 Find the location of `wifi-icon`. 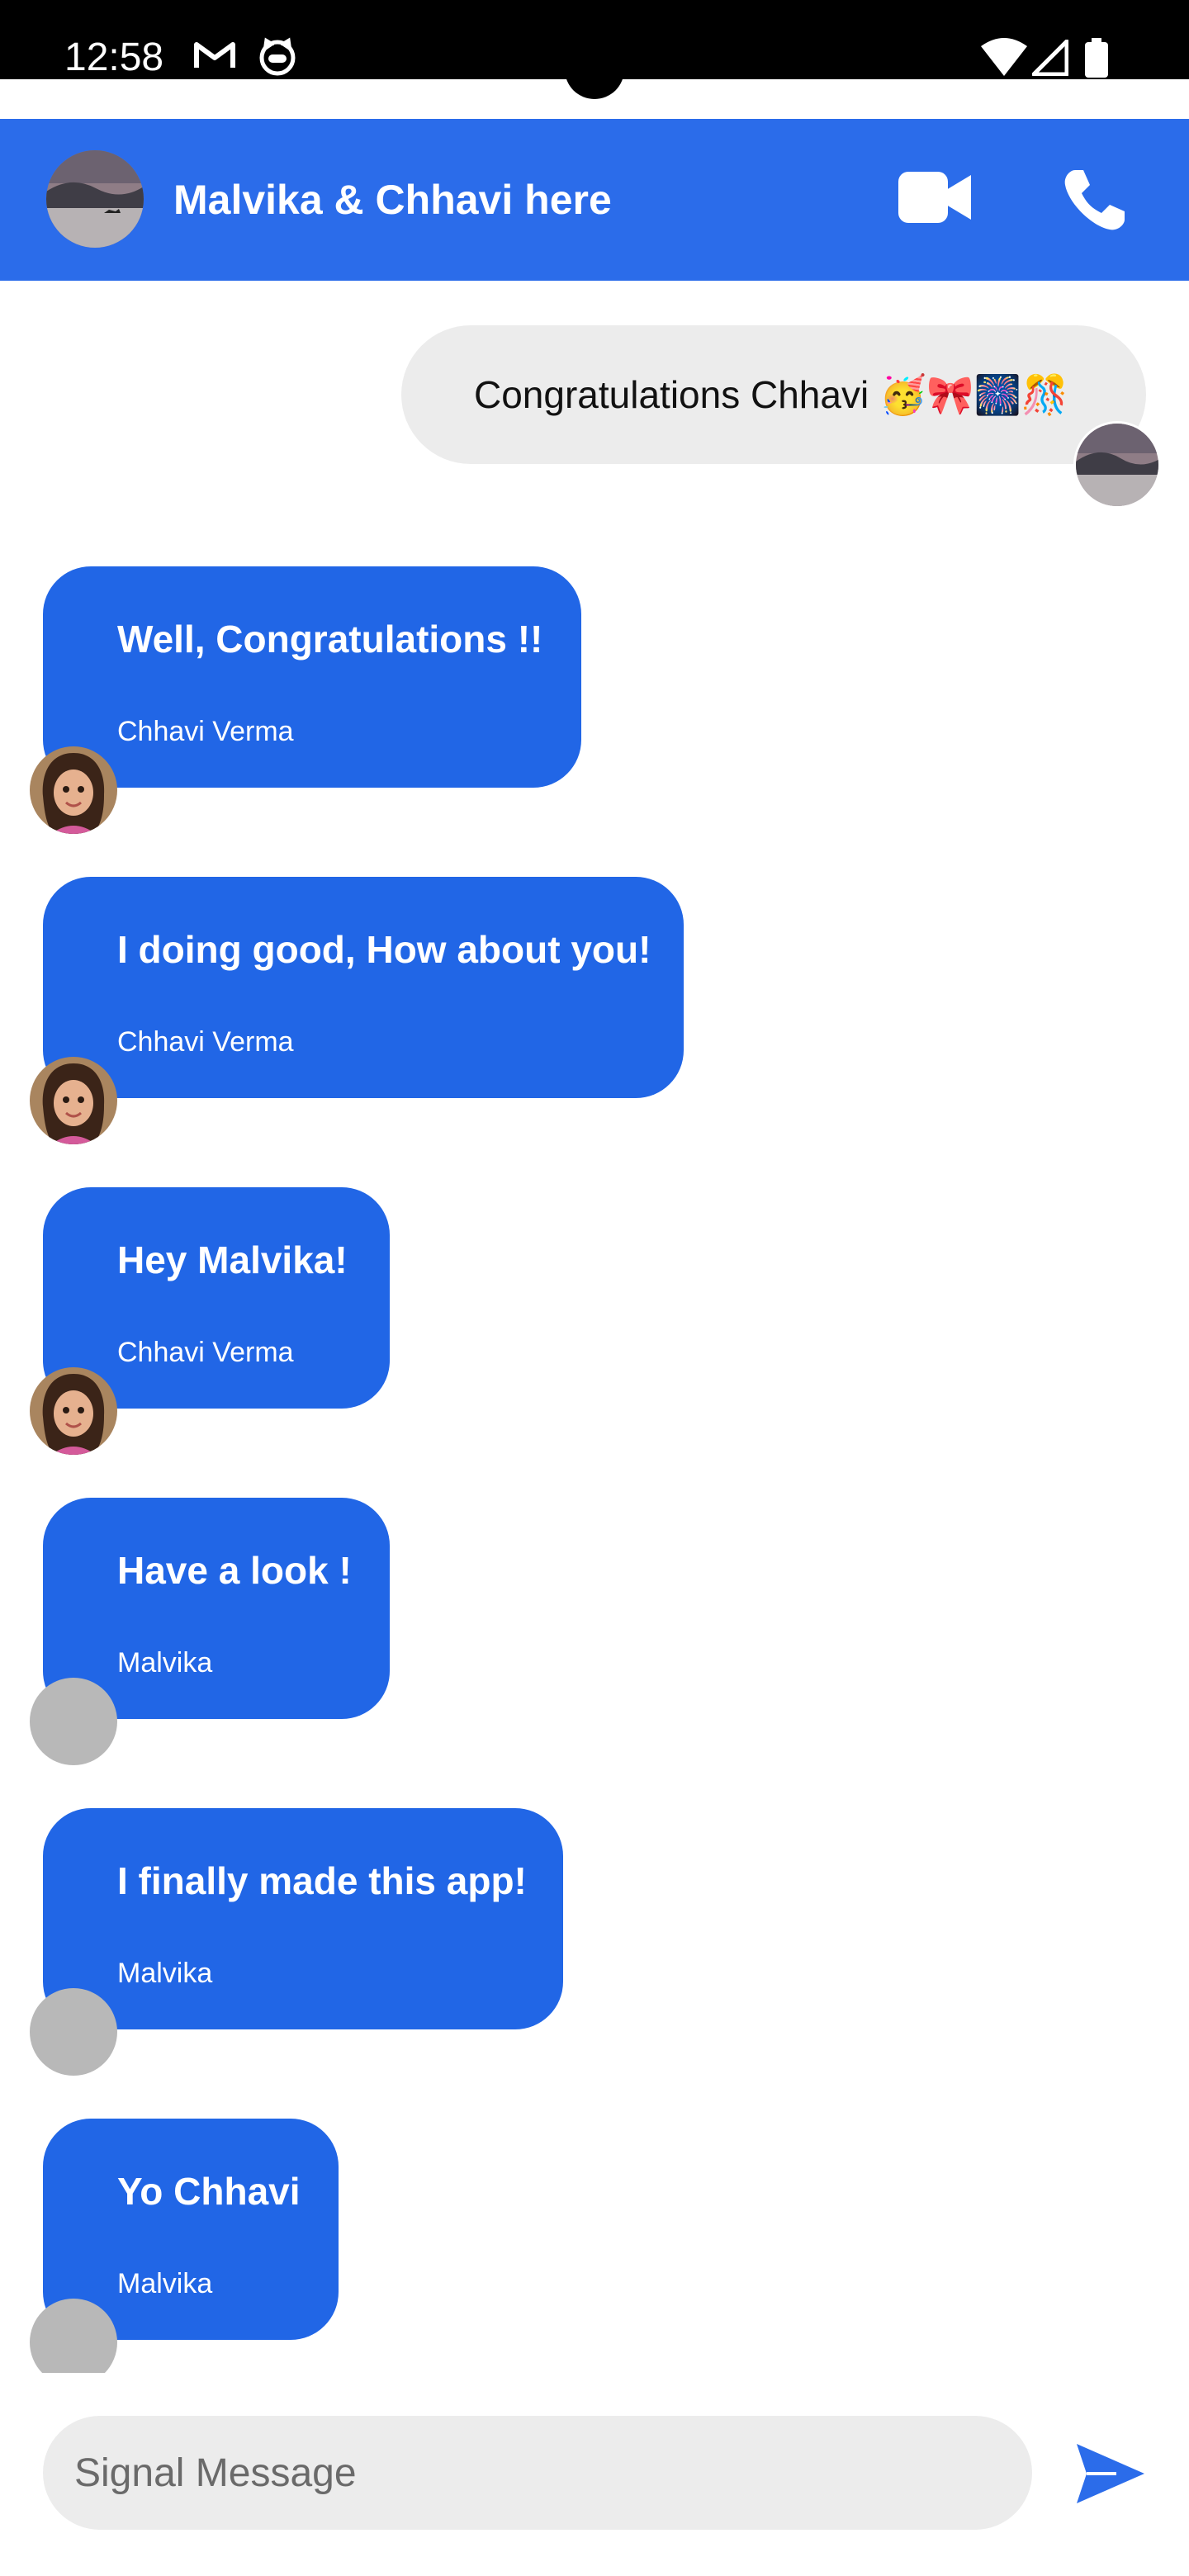

wifi-icon is located at coordinates (1004, 57).